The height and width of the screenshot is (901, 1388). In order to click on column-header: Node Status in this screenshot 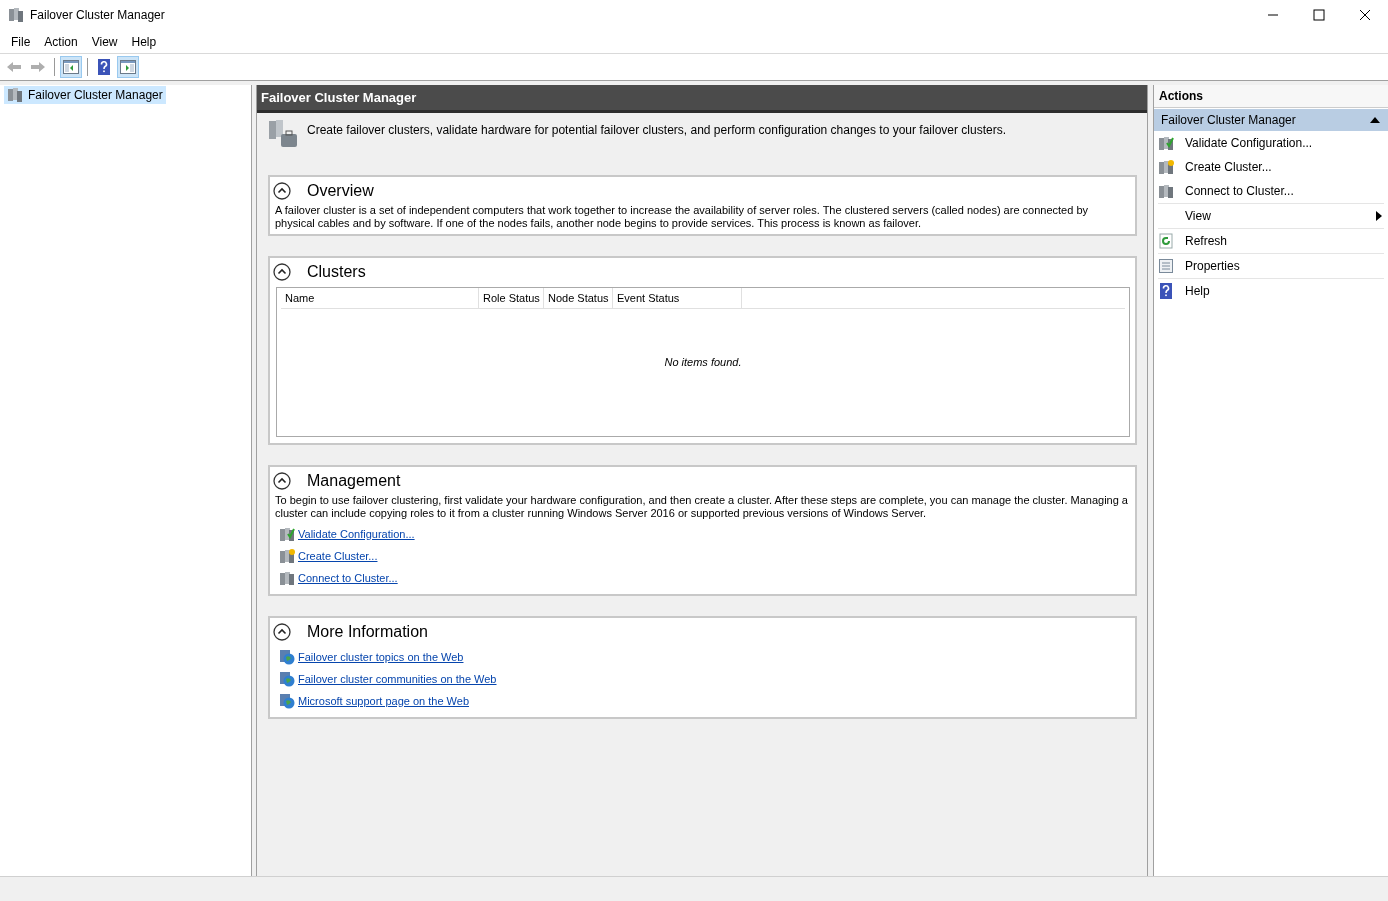, I will do `click(578, 298)`.